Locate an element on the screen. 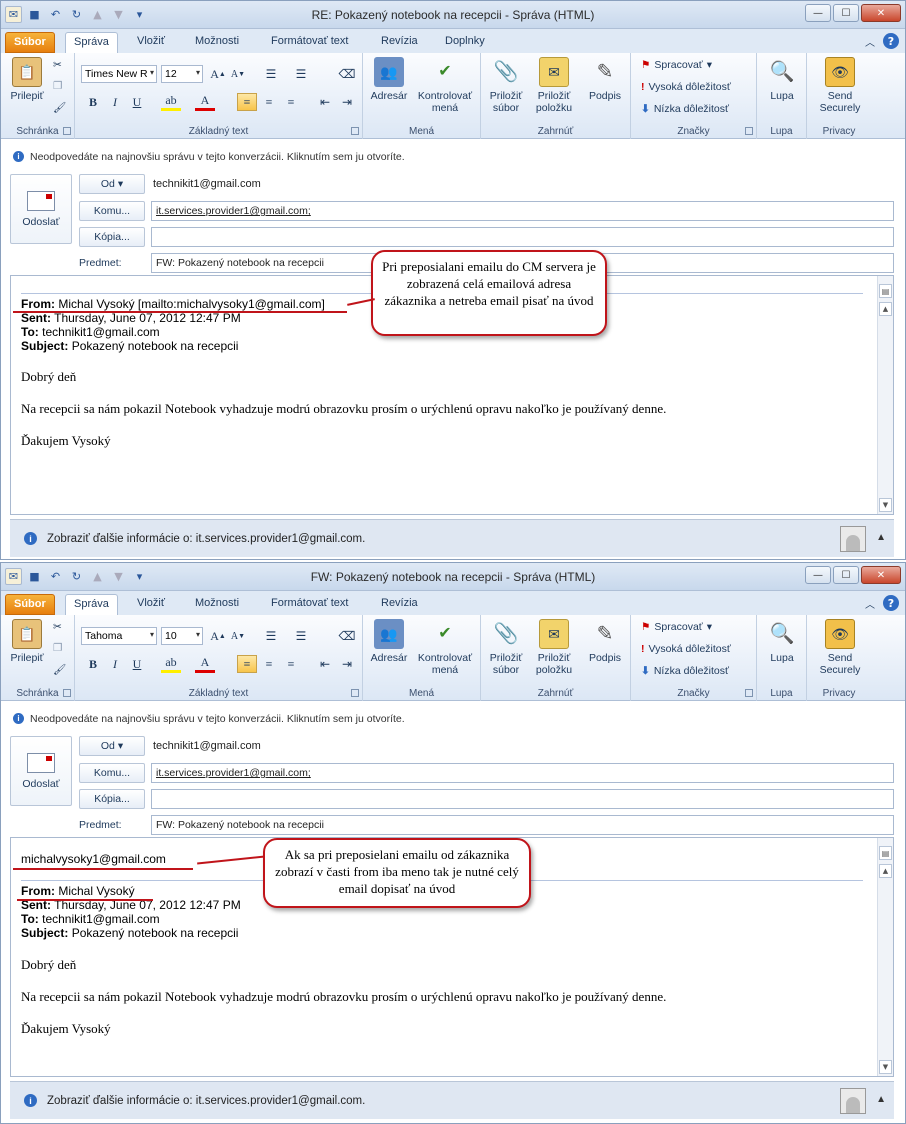  to-field: it.services.provider1@gmail.com; is located at coordinates (522, 211).